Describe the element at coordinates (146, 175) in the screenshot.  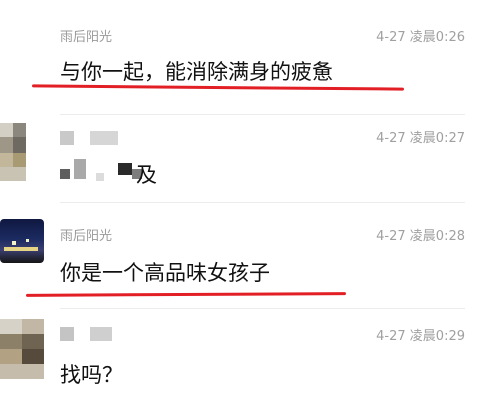
I see `comment-text: 及` at that location.